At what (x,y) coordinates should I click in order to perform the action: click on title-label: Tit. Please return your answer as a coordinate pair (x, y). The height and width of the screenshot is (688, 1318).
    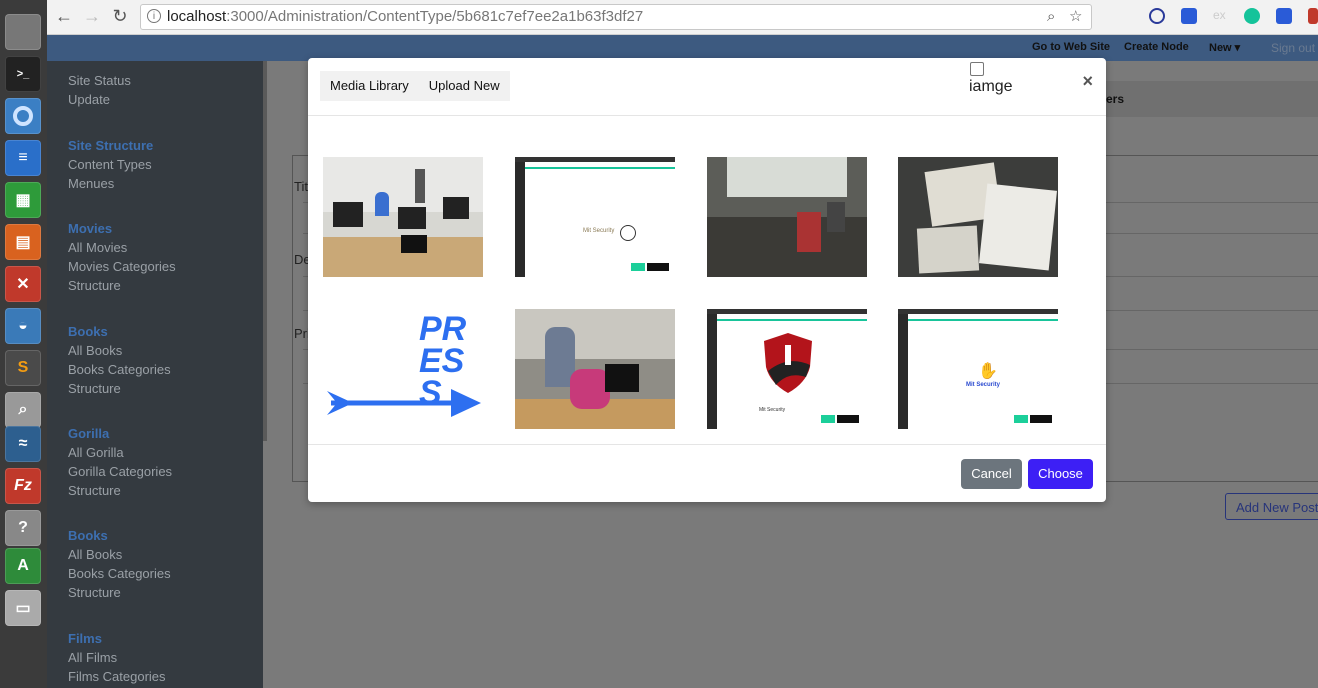
    Looking at the image, I should click on (301, 186).